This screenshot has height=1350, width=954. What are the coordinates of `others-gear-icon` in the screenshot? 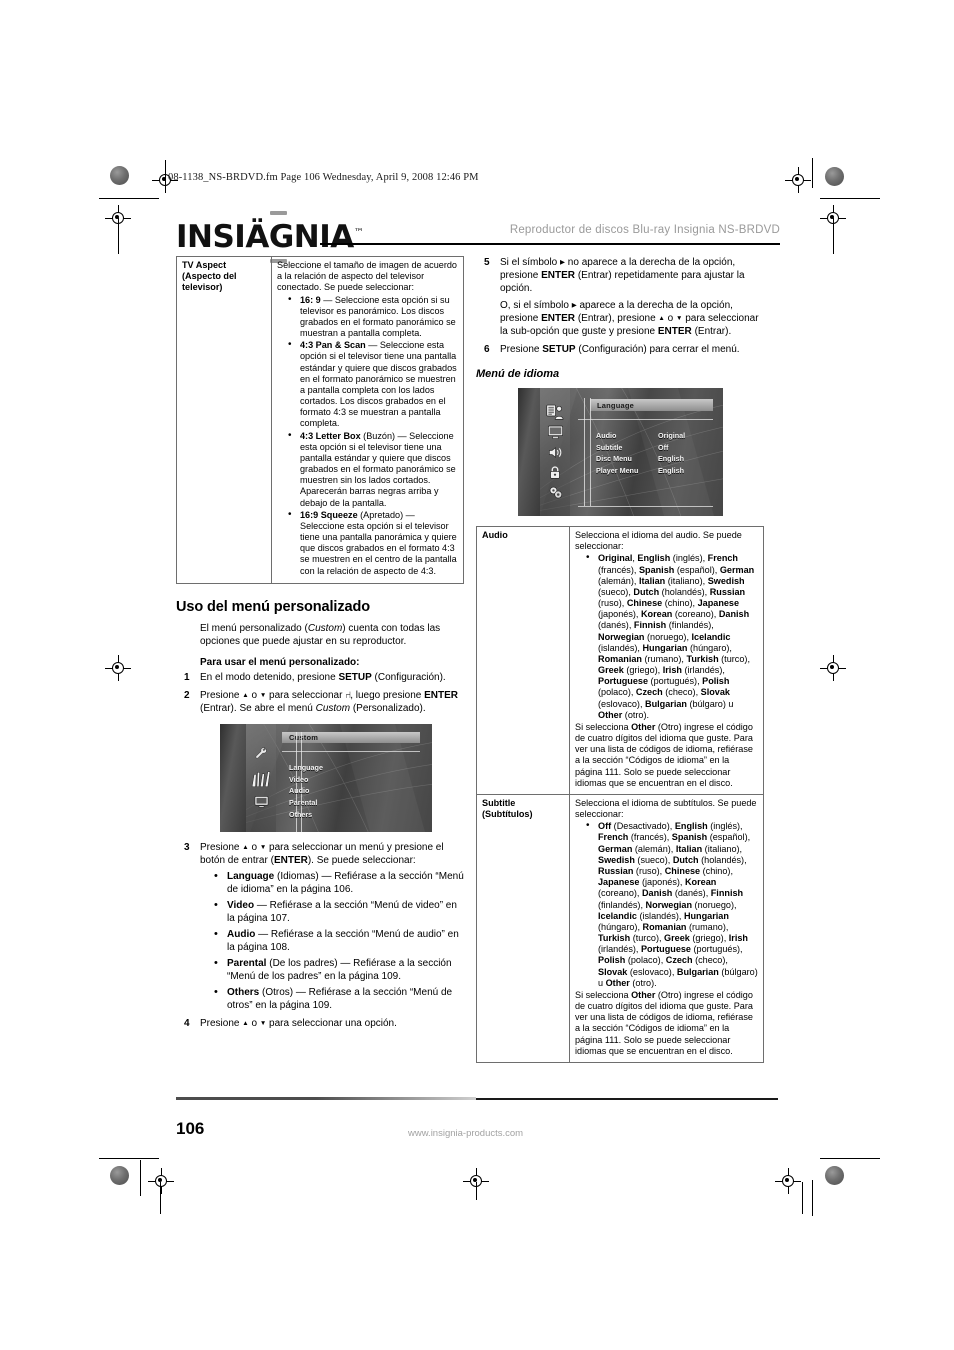 It's located at (555, 492).